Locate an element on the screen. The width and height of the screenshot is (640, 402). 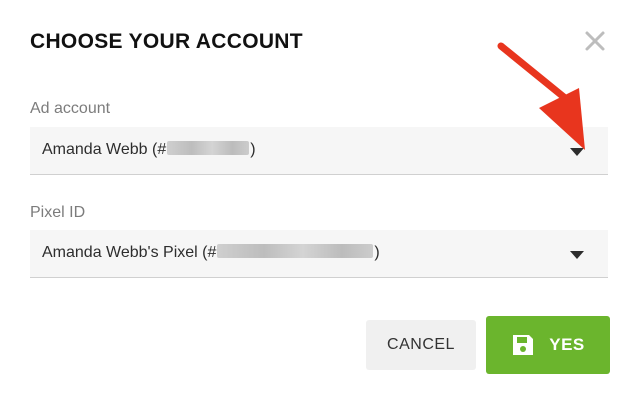
red-arrow-icon is located at coordinates (541, 96).